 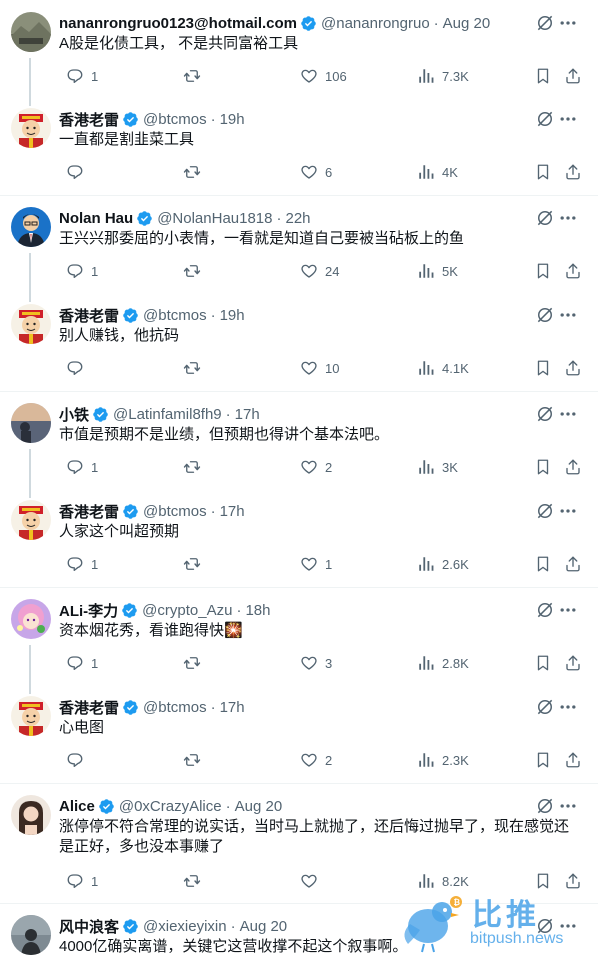 What do you see at coordinates (167, 414) in the screenshot?
I see `user-handle: @Latinfamil8fh9` at bounding box center [167, 414].